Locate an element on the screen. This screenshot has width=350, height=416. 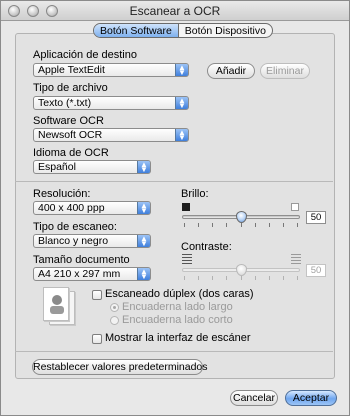
software-ocr-value: Newsoft OCR is located at coordinates (70, 135).